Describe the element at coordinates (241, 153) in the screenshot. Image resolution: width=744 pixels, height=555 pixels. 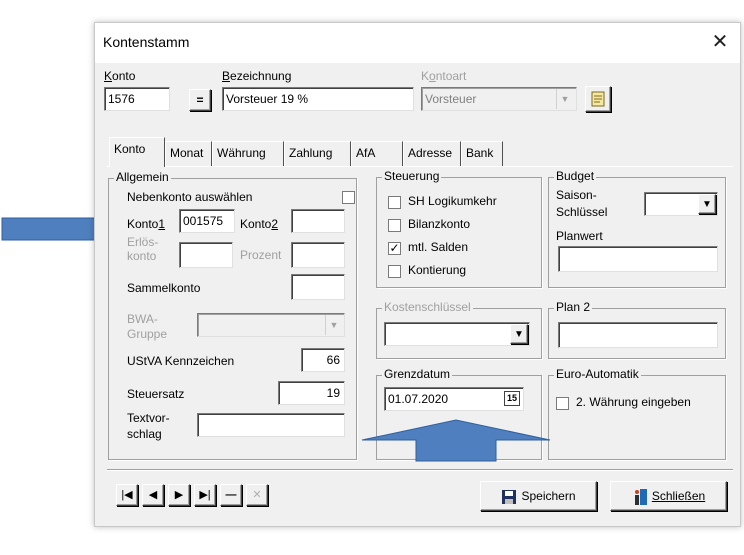
I see `tab-waehrung-label: Währung` at that location.